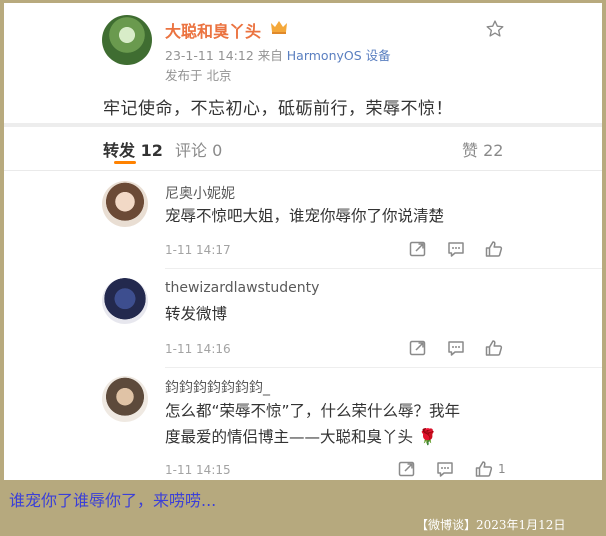  Describe the element at coordinates (125, 162) in the screenshot. I see `active-tab-indicator` at that location.